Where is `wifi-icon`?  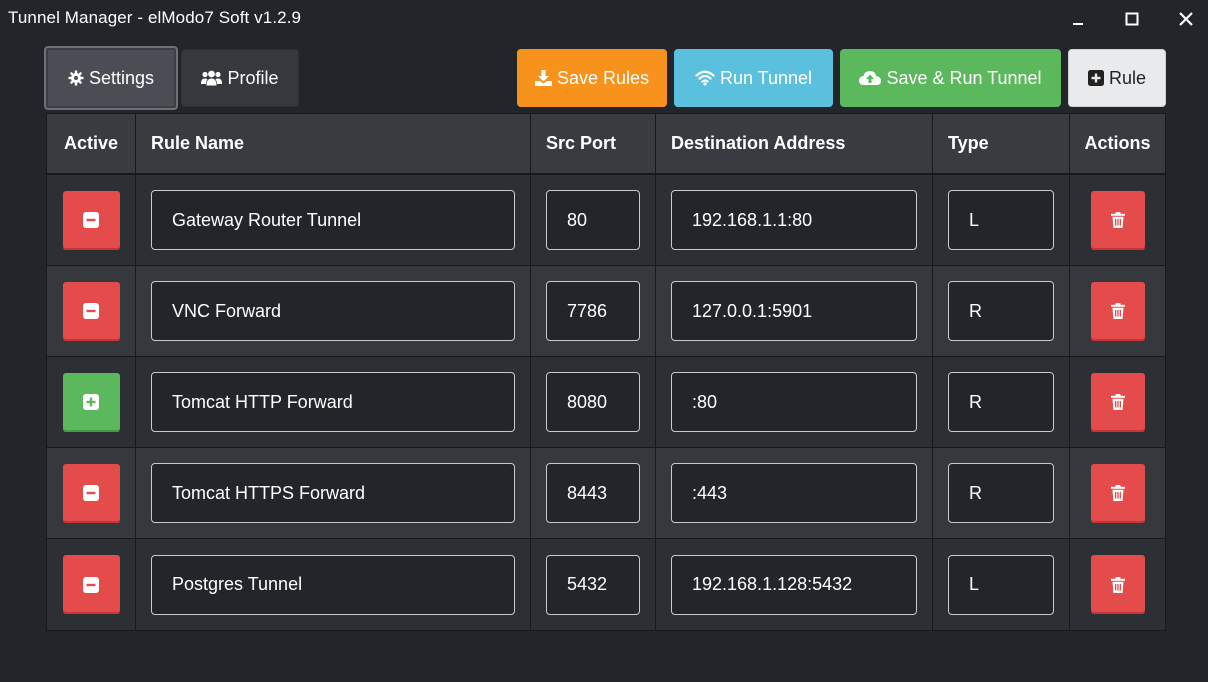
wifi-icon is located at coordinates (705, 78).